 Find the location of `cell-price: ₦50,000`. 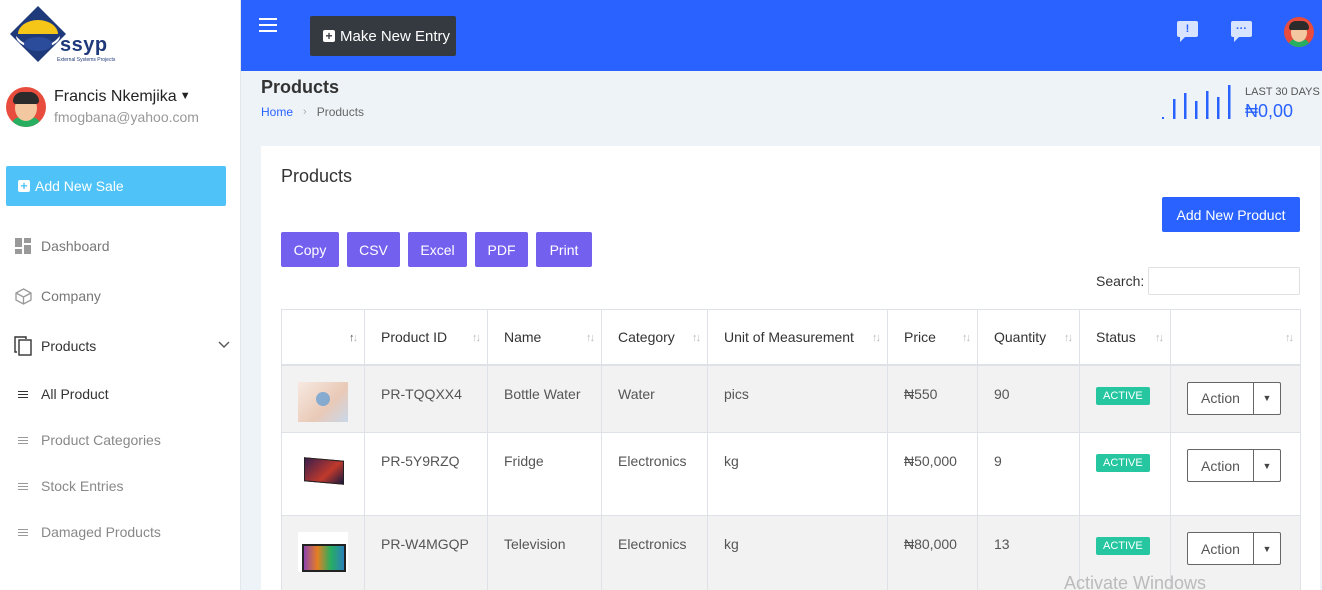

cell-price: ₦50,000 is located at coordinates (932, 474).